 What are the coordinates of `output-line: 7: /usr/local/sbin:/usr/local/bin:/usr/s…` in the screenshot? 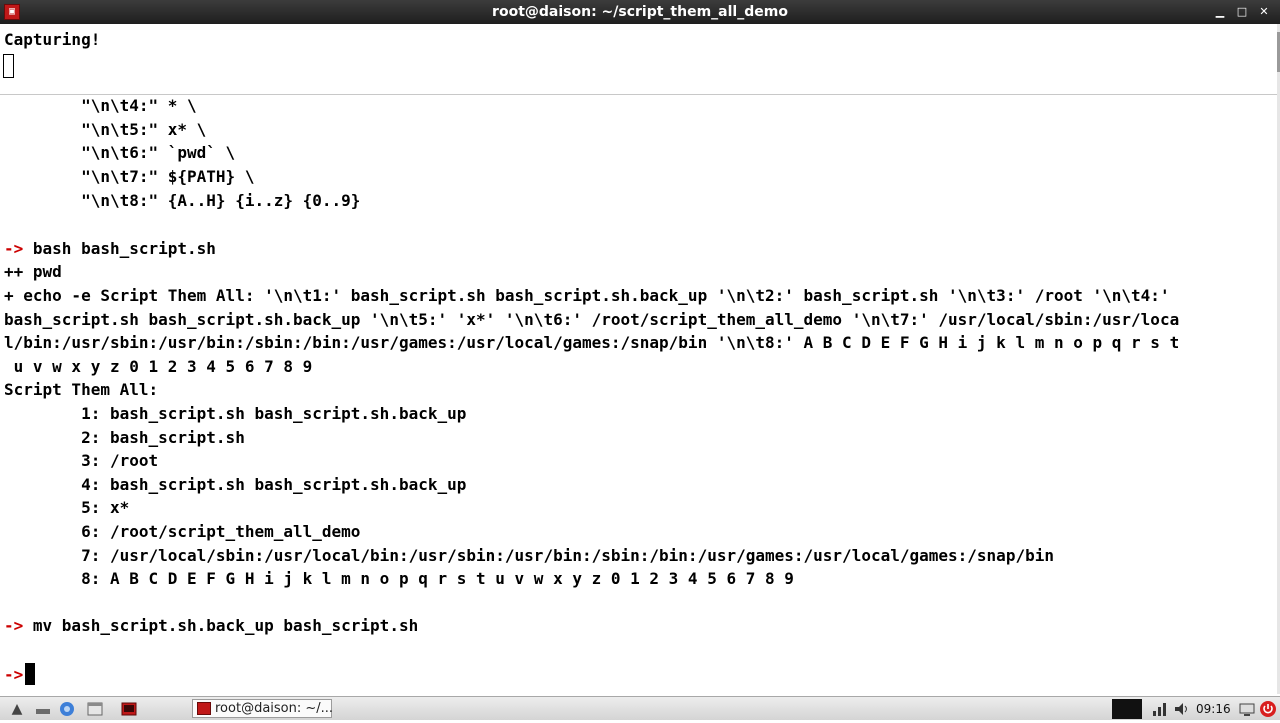 It's located at (529, 555).